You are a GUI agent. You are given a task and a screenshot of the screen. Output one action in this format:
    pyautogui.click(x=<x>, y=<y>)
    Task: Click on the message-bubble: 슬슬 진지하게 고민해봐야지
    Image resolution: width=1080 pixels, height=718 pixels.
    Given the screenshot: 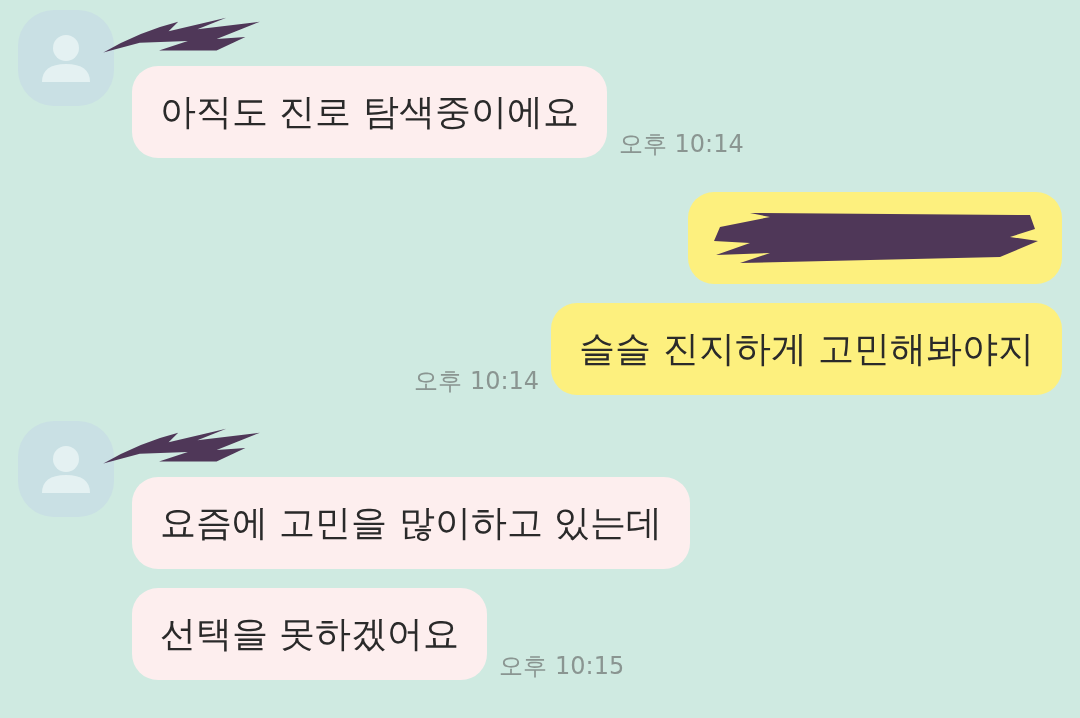 What is the action you would take?
    pyautogui.click(x=806, y=349)
    